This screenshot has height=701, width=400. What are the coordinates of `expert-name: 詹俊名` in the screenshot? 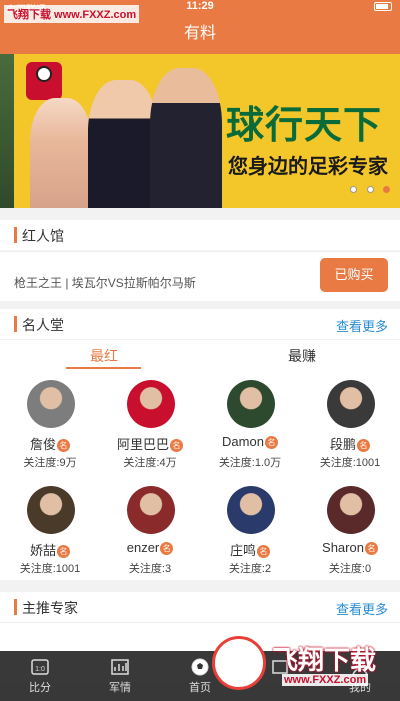 It's located at (50, 443).